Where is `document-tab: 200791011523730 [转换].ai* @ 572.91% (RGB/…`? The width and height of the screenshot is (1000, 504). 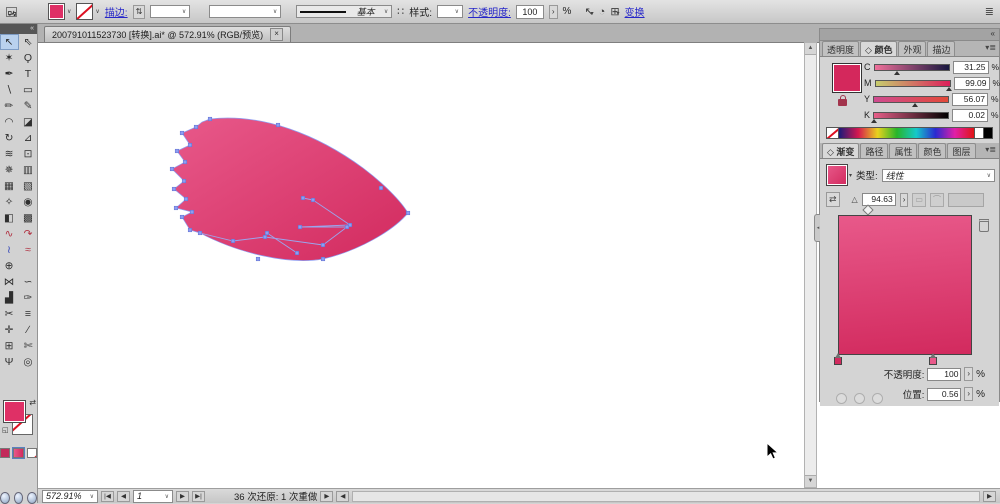
document-tab: 200791011523730 [转换].ai* @ 572.91% (RGB/… is located at coordinates (167, 34).